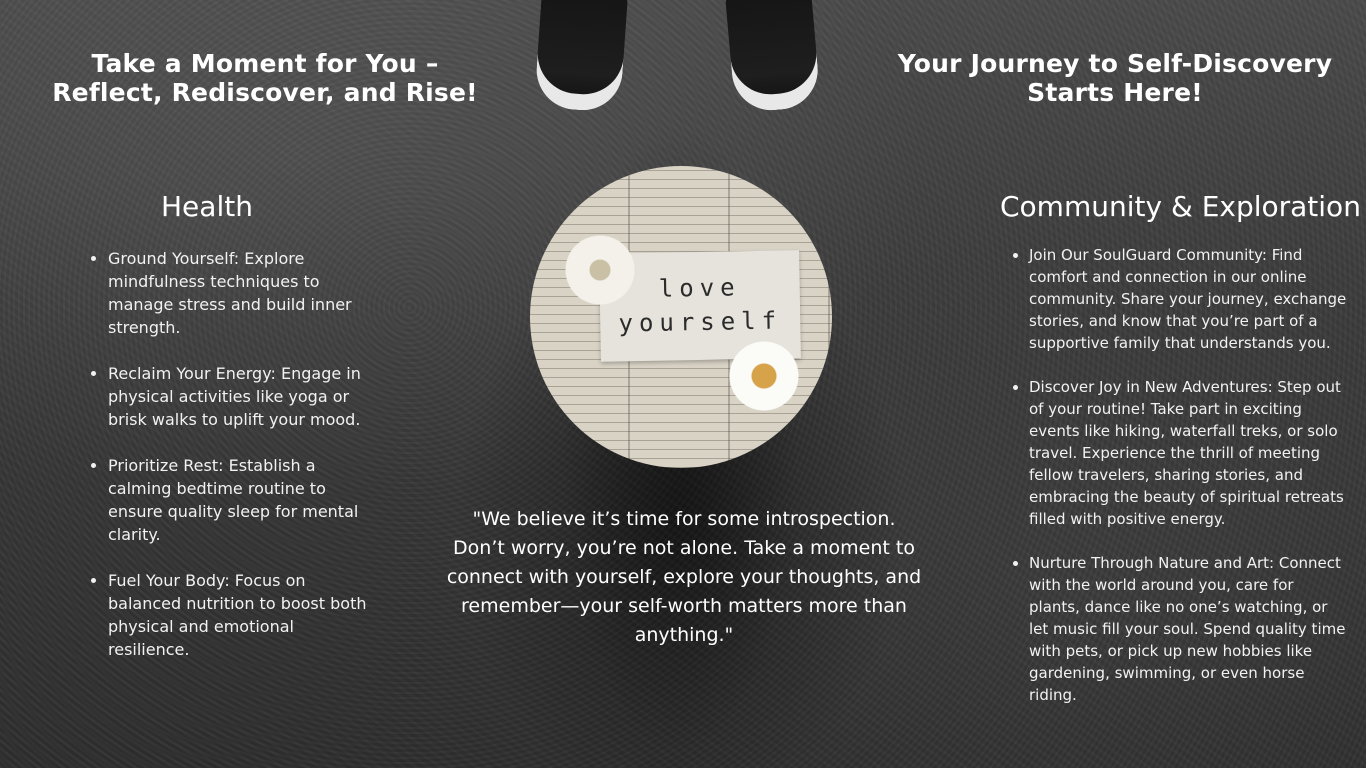  What do you see at coordinates (207, 206) in the screenshot?
I see `health-title: Health` at bounding box center [207, 206].